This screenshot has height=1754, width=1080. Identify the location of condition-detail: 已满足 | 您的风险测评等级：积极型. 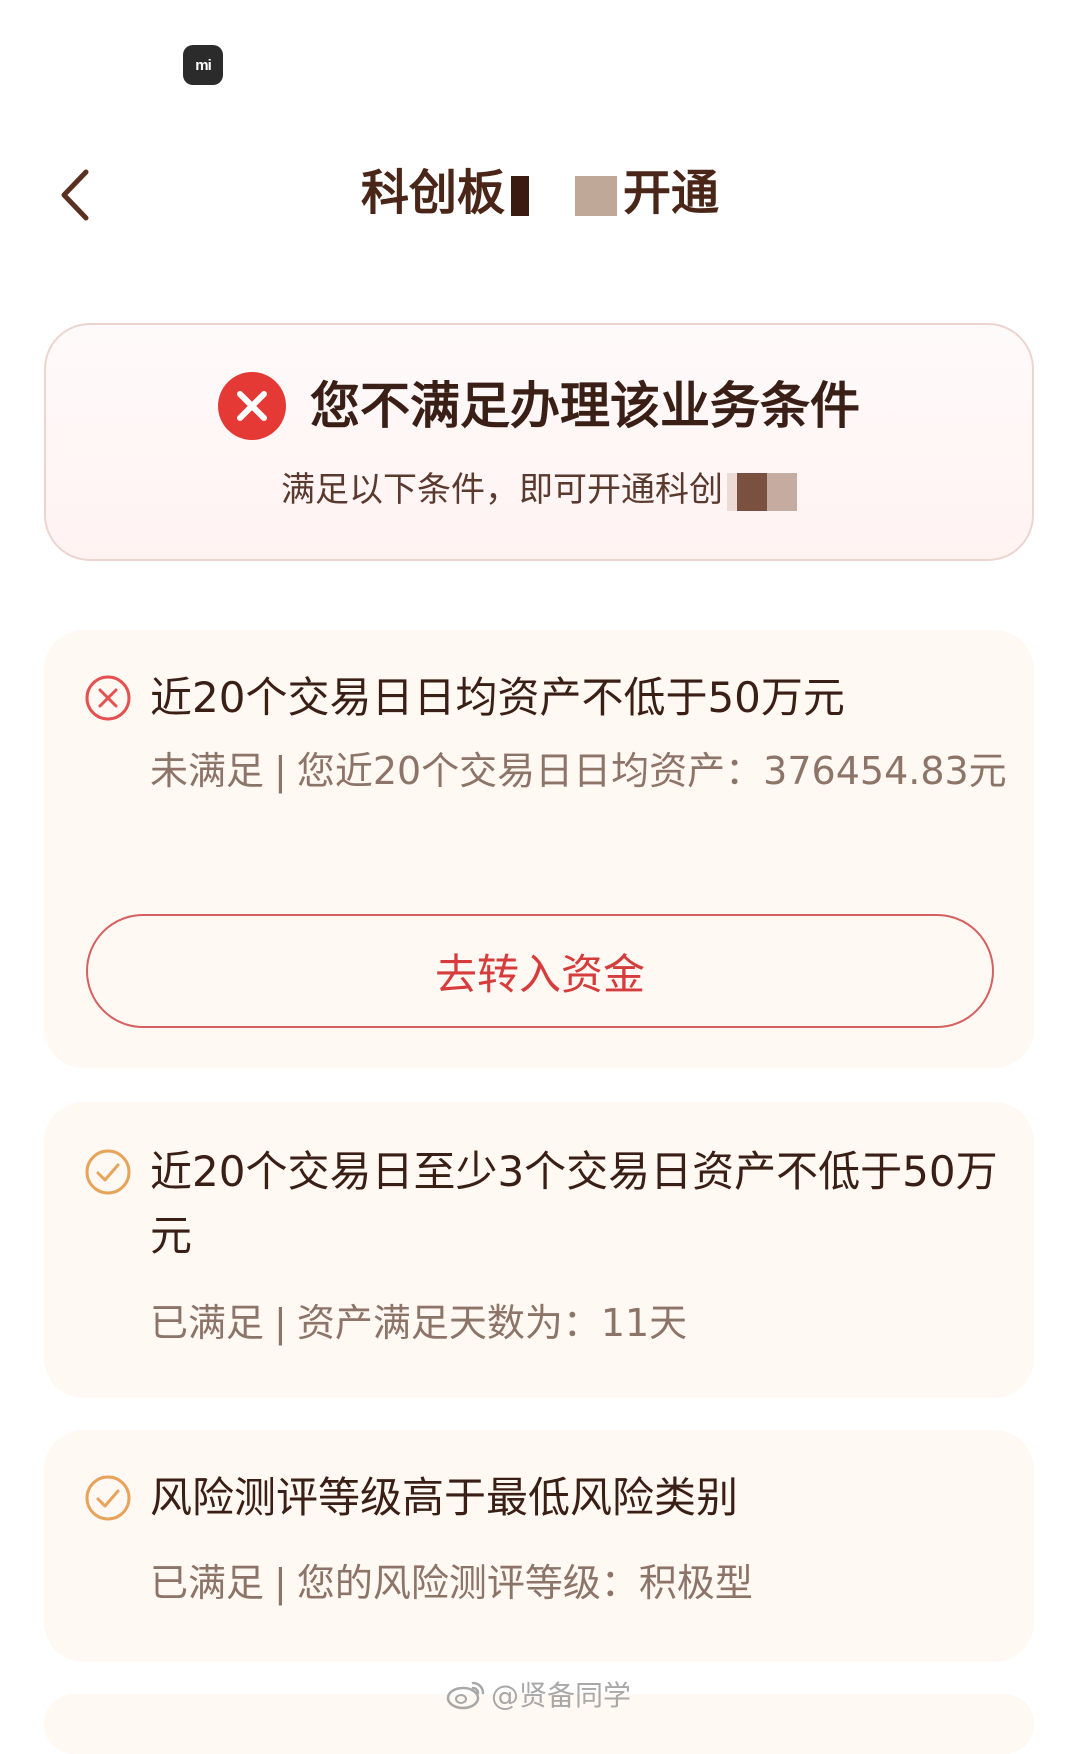
(585, 1583).